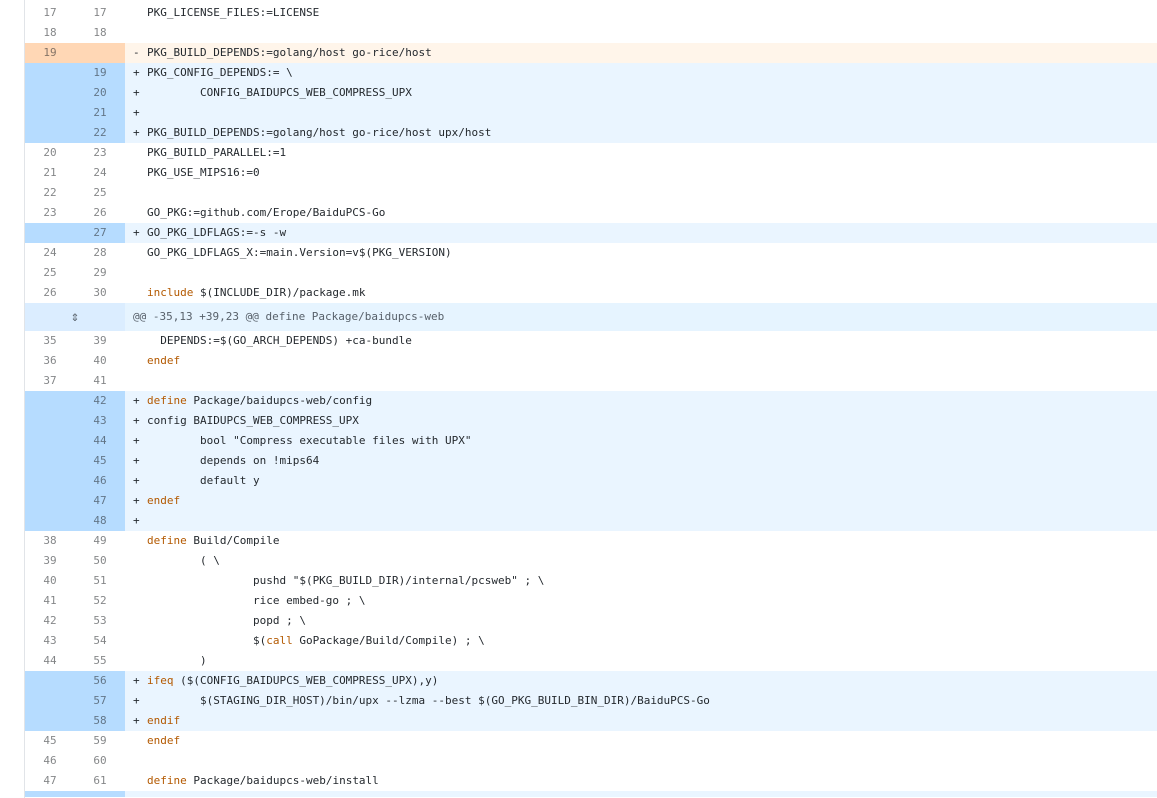 This screenshot has width=1157, height=798. I want to click on new-line-number: 53, so click(100, 621).